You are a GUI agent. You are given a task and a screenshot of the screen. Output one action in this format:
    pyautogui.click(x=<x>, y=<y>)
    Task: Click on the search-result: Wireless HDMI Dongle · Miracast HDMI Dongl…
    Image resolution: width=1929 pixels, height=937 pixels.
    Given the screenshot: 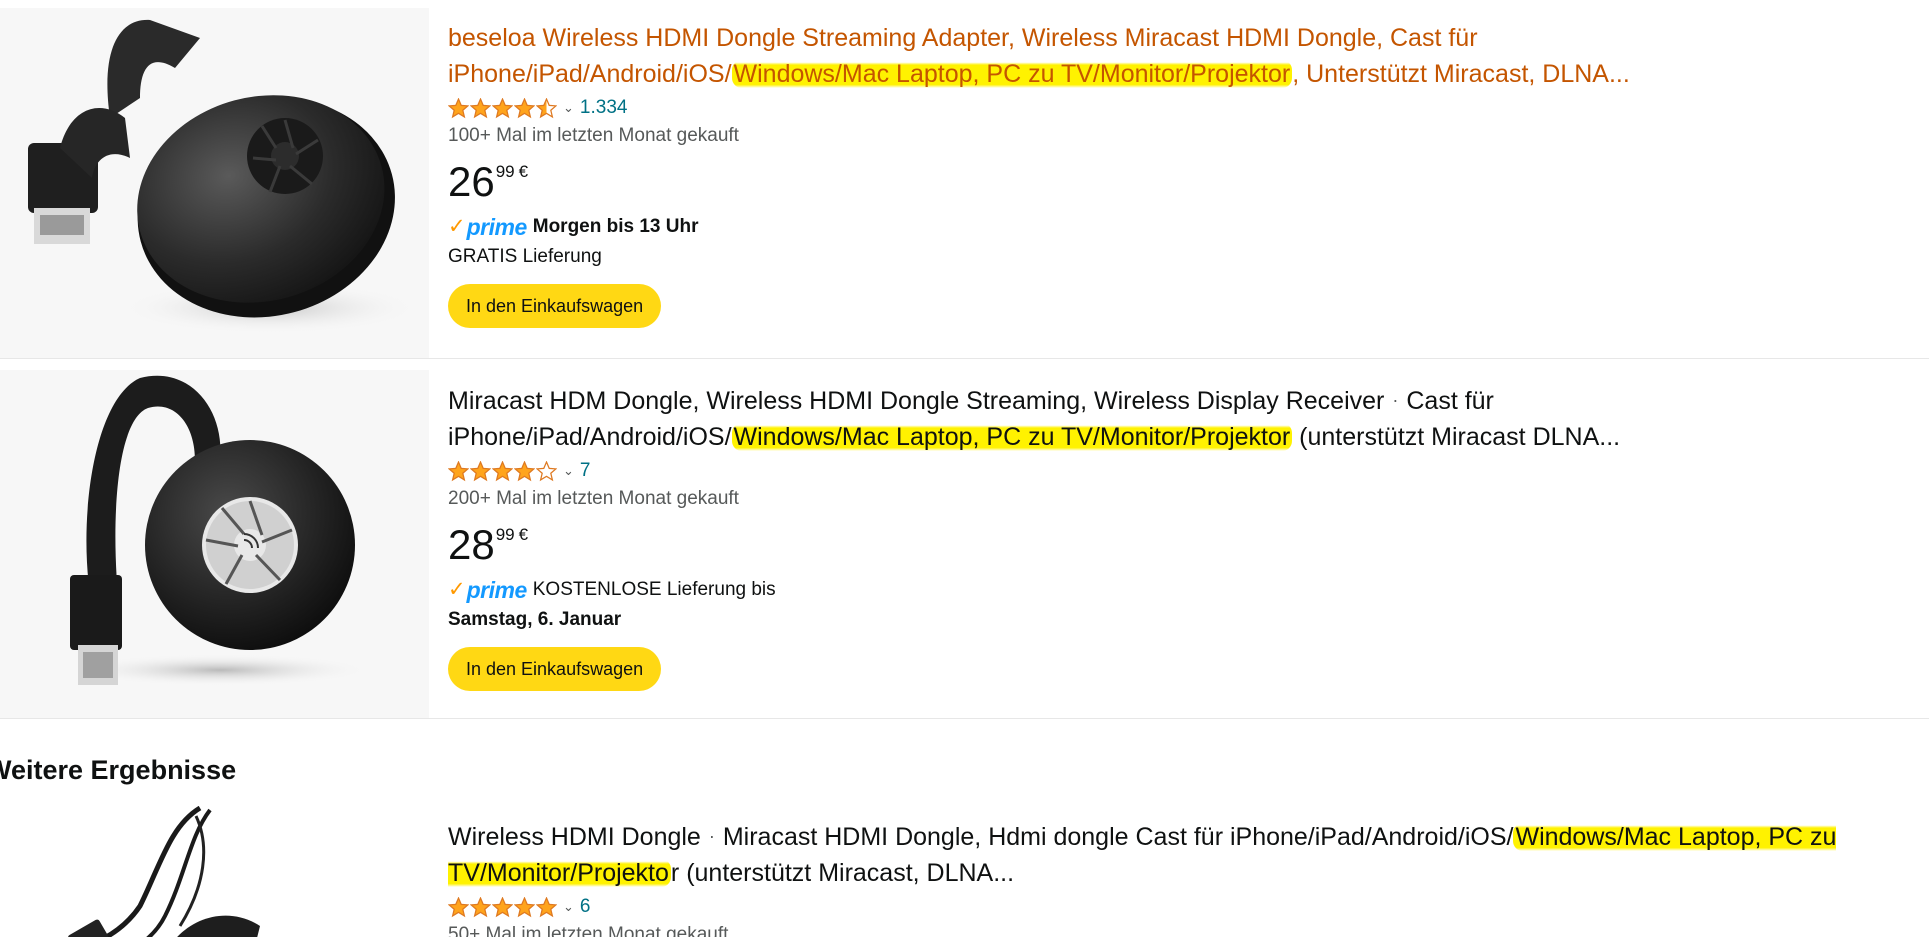 What is the action you would take?
    pyautogui.click(x=964, y=871)
    